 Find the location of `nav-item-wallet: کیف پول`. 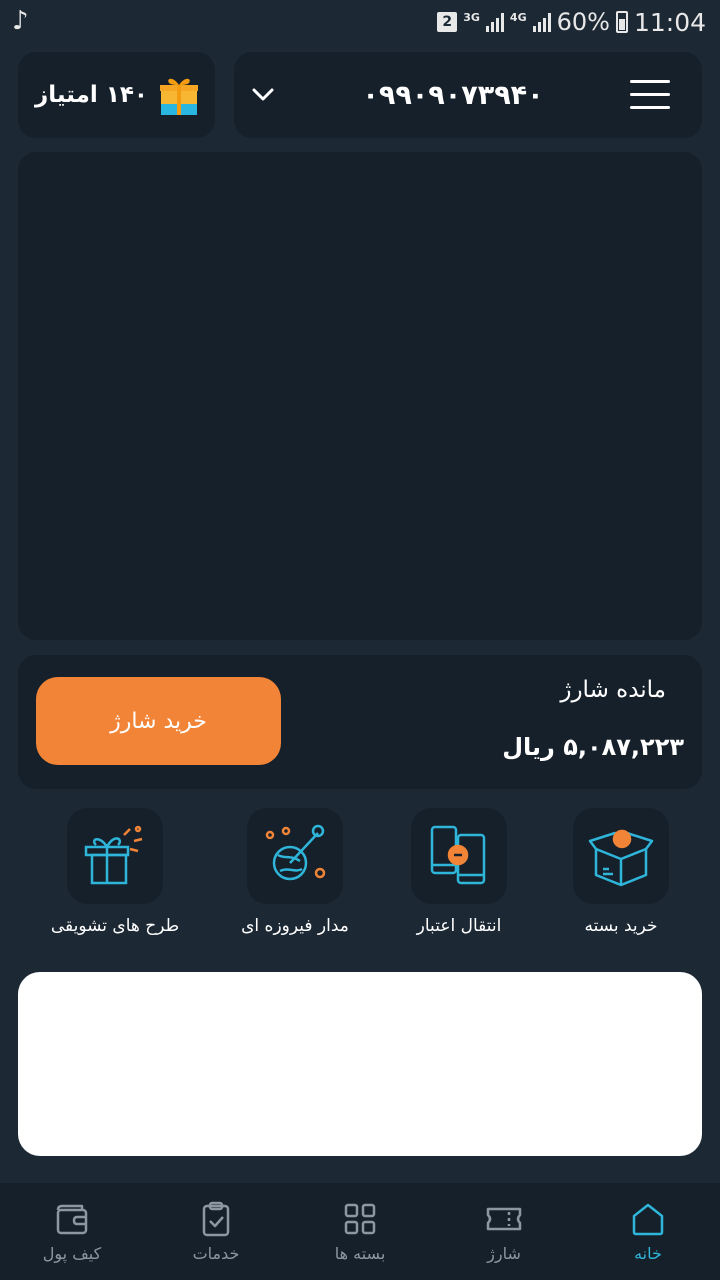

nav-item-wallet: کیف پول is located at coordinates (72, 1231).